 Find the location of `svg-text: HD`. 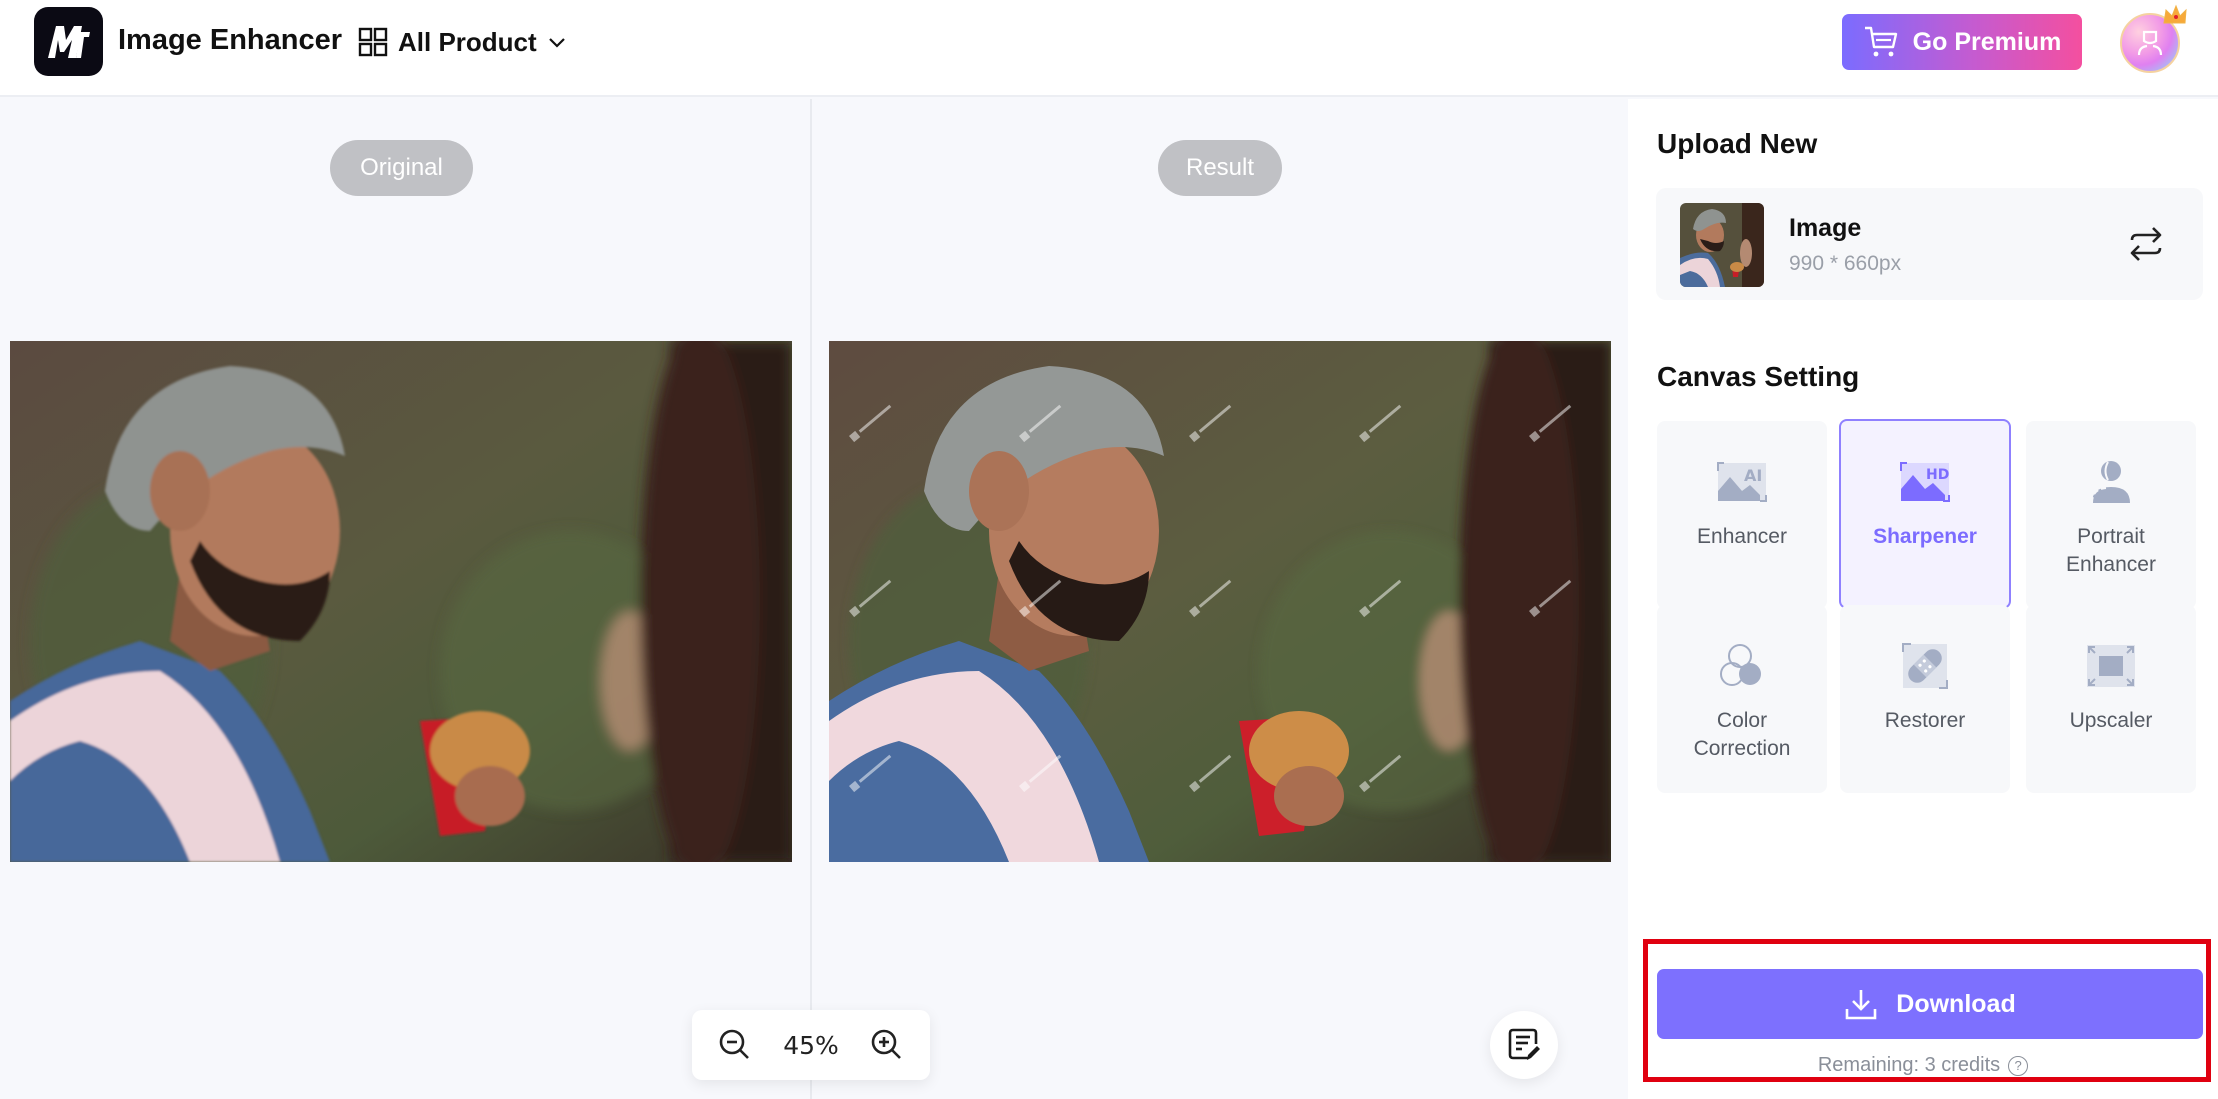

svg-text: HD is located at coordinates (1937, 475).